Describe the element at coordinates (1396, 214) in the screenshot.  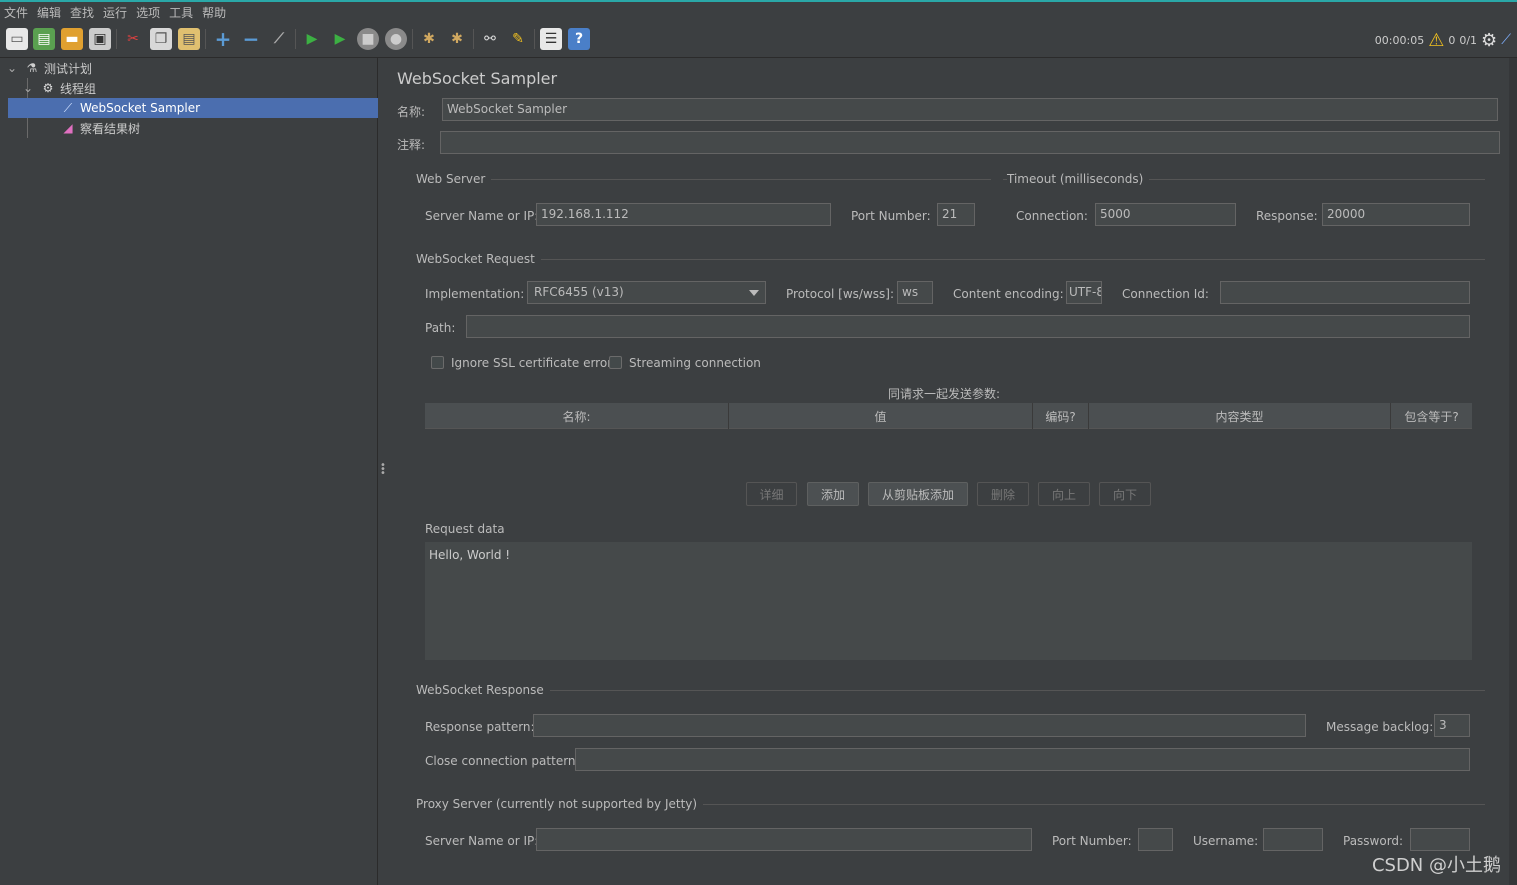
I see `response-timeout-field: 20000` at that location.